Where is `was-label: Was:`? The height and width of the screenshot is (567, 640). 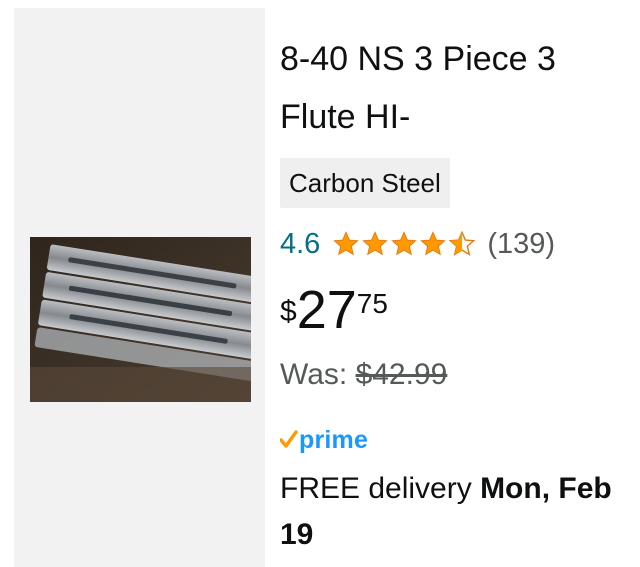
was-label: Was: is located at coordinates (318, 374).